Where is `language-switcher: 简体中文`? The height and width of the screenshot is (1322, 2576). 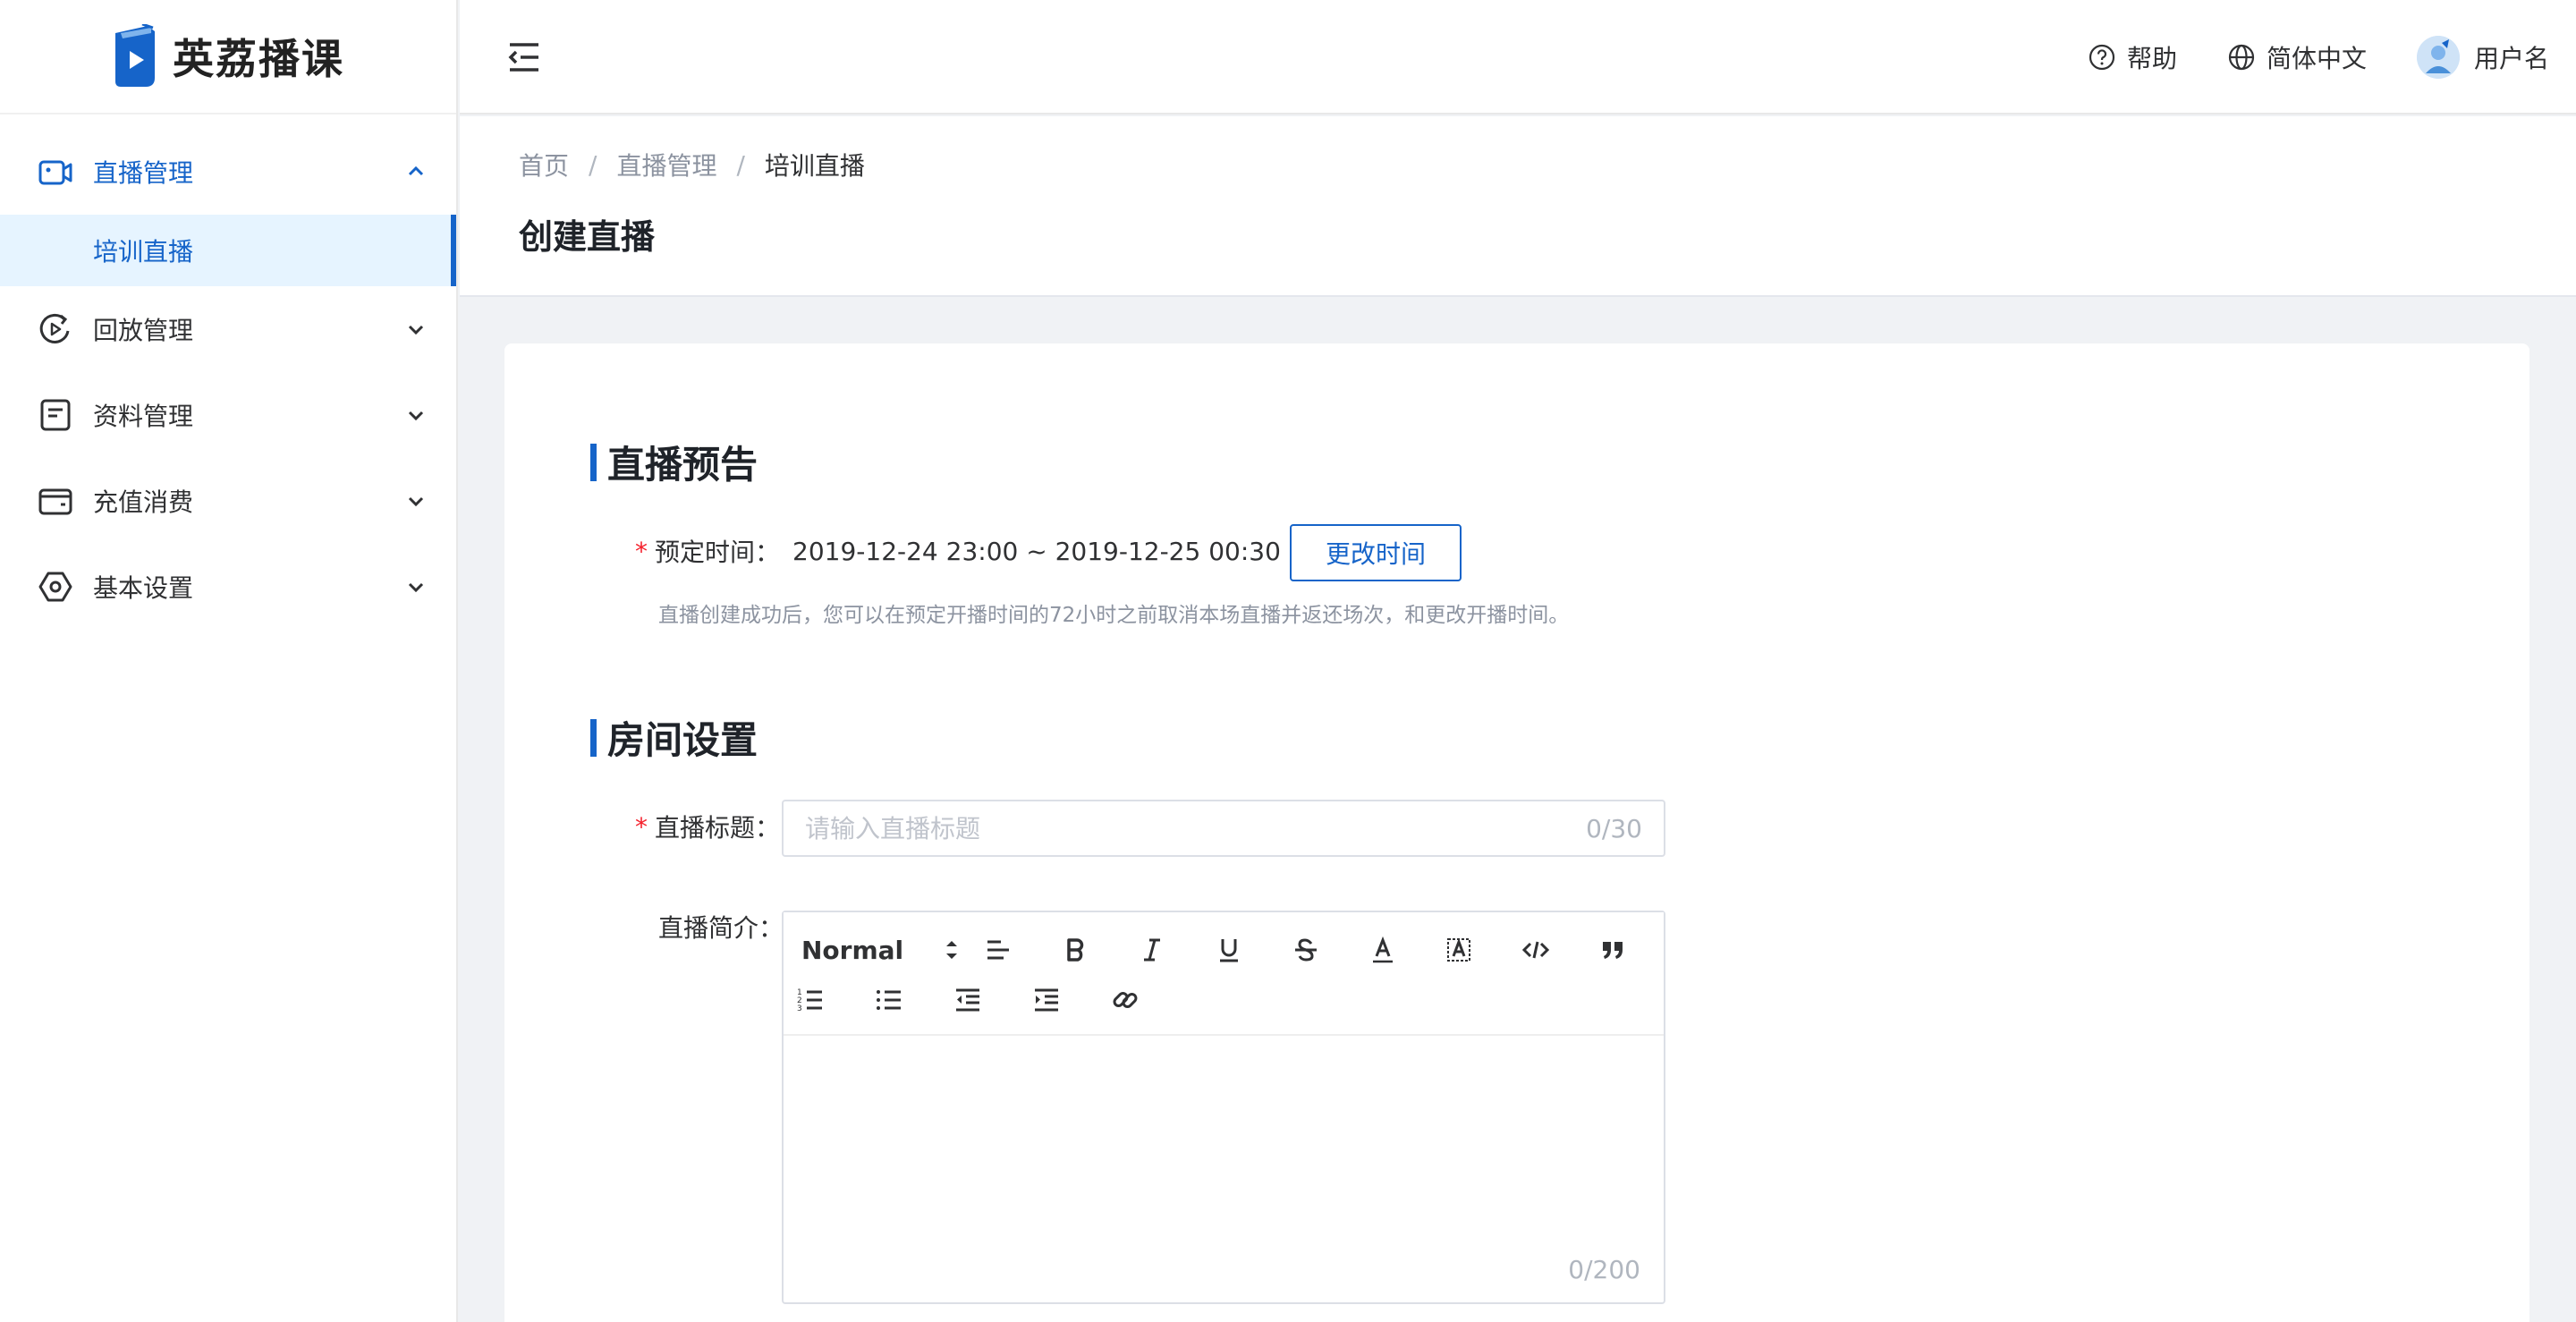
language-switcher: 简体中文 is located at coordinates (2297, 57).